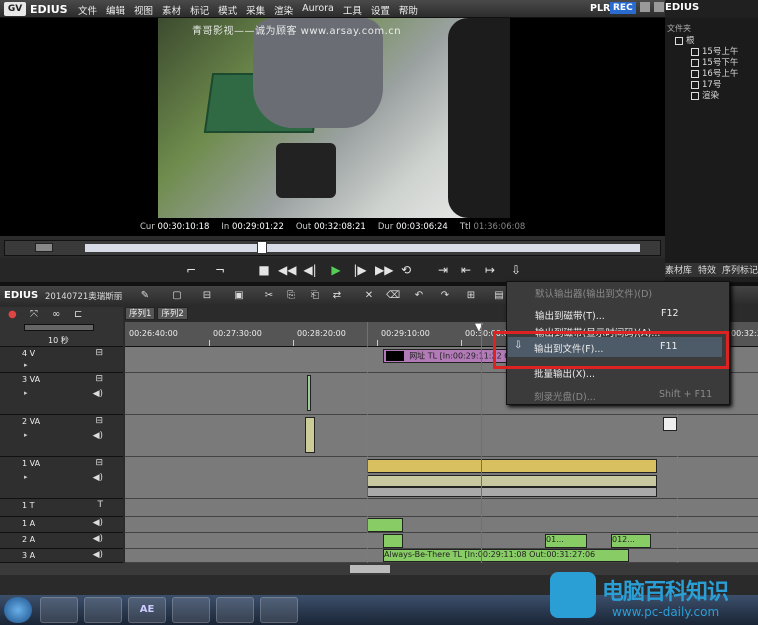  Describe the element at coordinates (145, 295) in the screenshot. I see `edit-mode-icon: ✎` at that location.